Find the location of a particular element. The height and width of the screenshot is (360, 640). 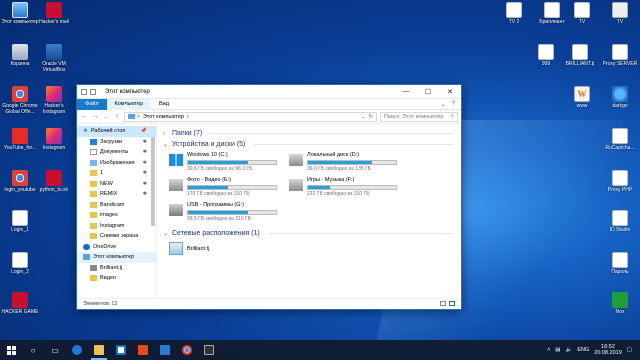

desktop-icon: Proxy SERVER is located at coordinates (620, 55).